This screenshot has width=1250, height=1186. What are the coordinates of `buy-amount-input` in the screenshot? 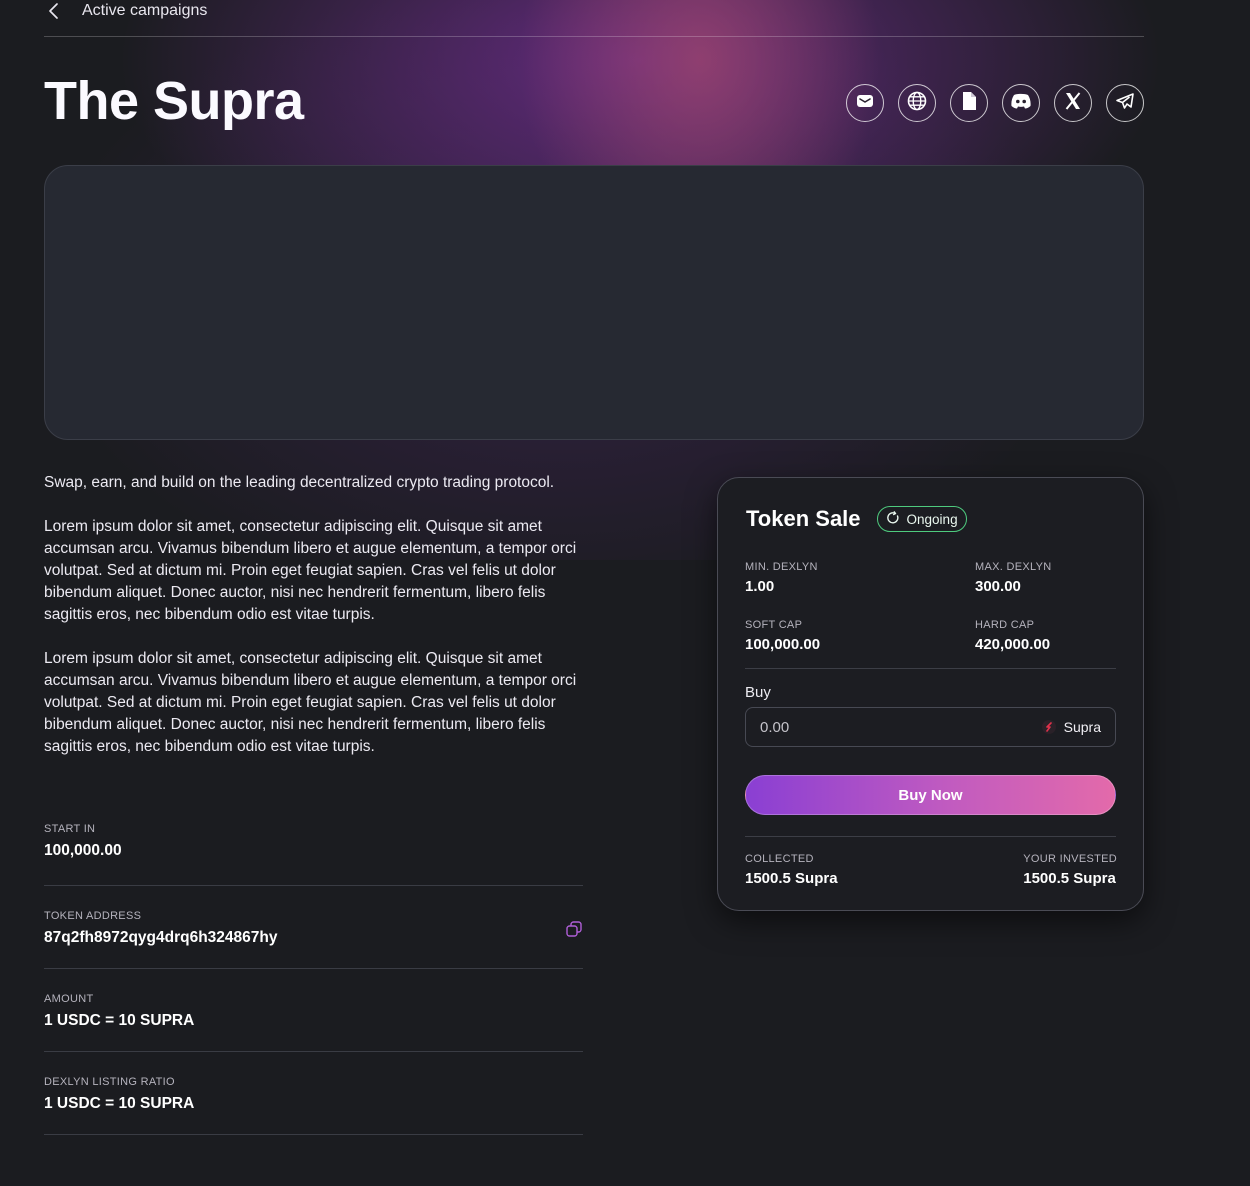 It's located at (860, 727).